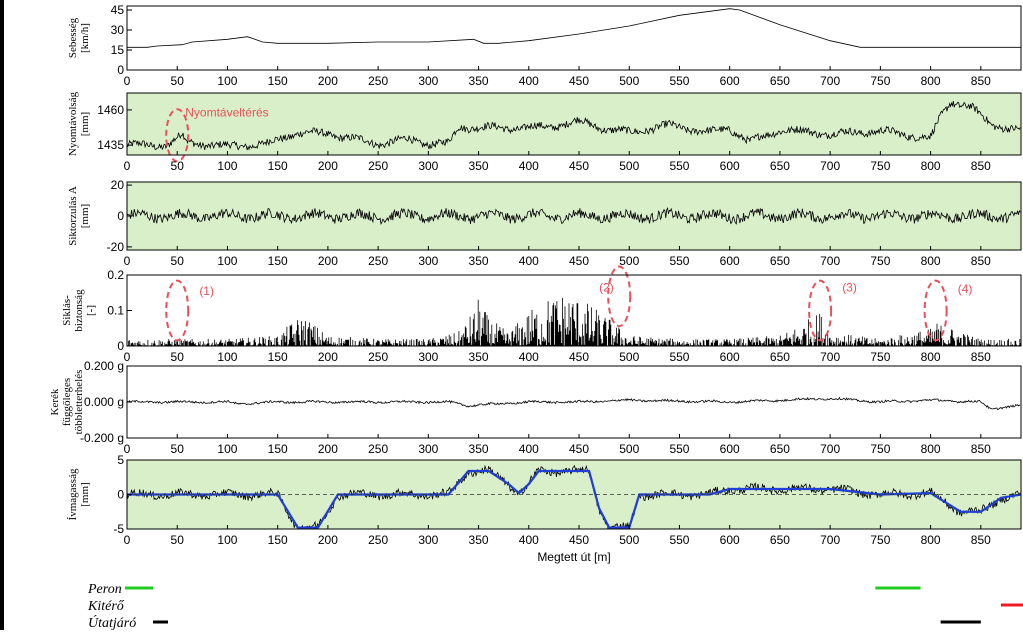 The height and width of the screenshot is (635, 1023). Describe the element at coordinates (73, 123) in the screenshot. I see `y-axis-label: Nyomtávolság` at that location.